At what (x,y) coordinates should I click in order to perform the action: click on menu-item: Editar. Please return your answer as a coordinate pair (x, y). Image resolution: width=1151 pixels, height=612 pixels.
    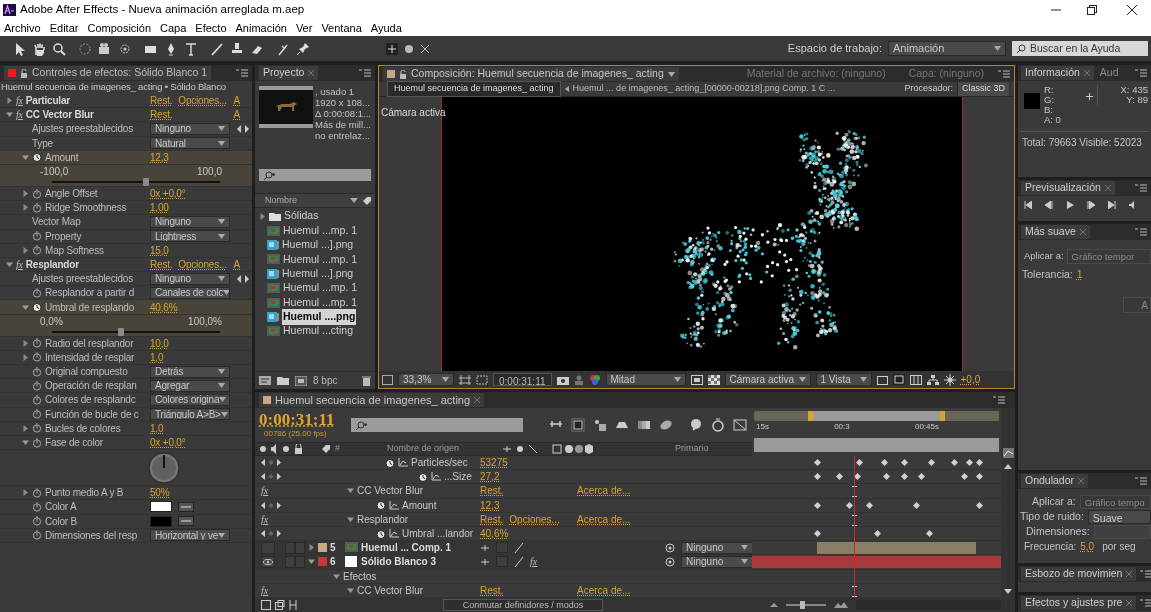
    Looking at the image, I should click on (64, 28).